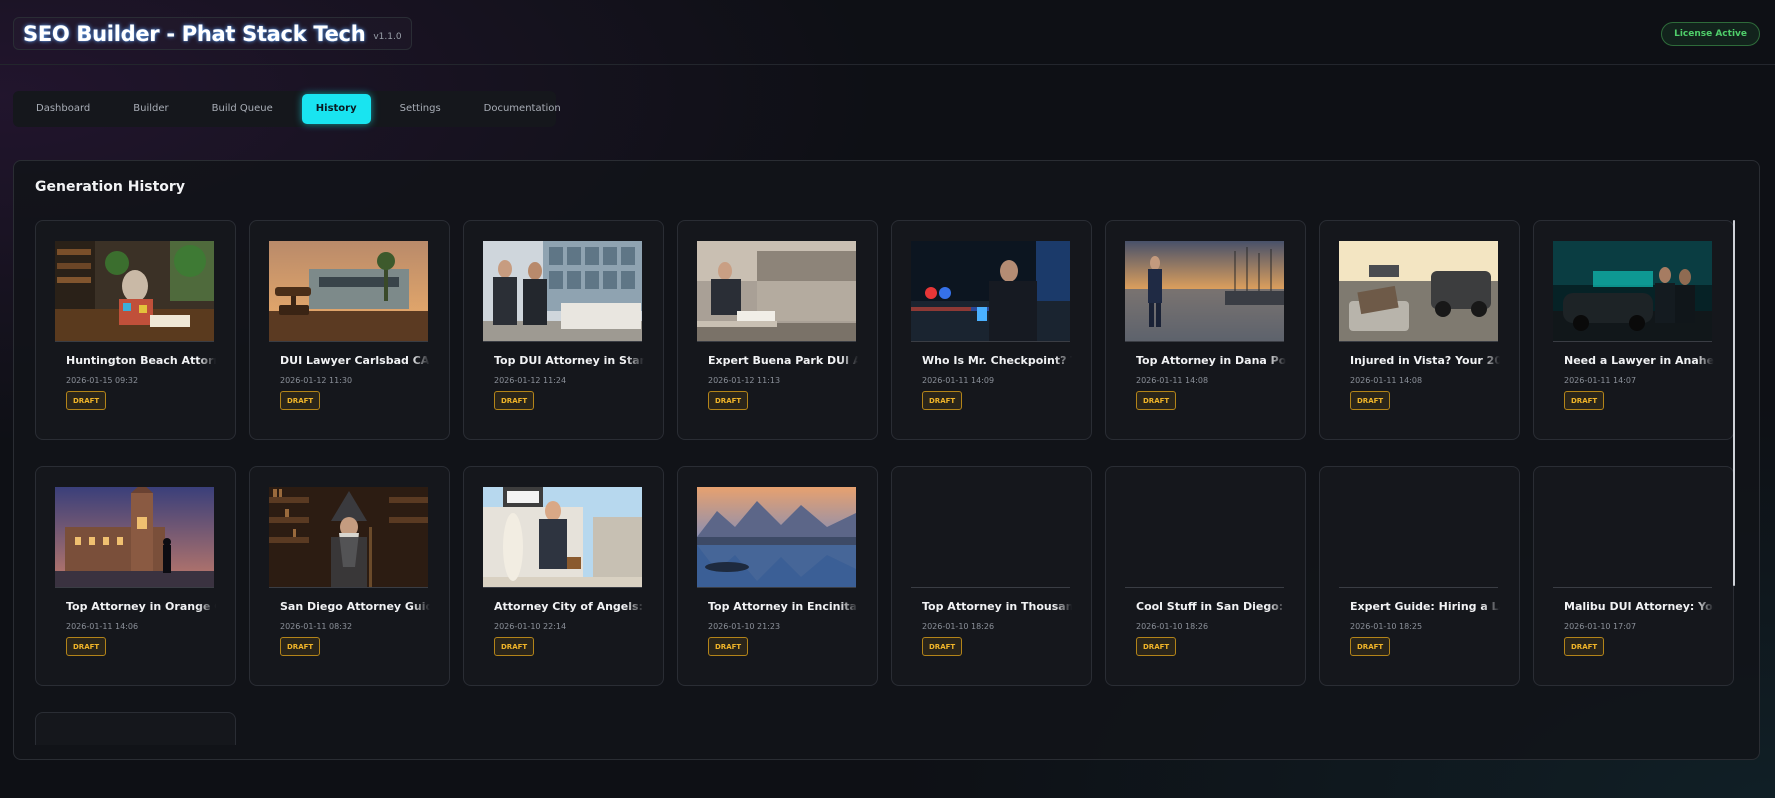 Image resolution: width=1775 pixels, height=798 pixels. Describe the element at coordinates (1600, 380) in the screenshot. I see `history-card-date: 2026-01-11 14:07` at that location.